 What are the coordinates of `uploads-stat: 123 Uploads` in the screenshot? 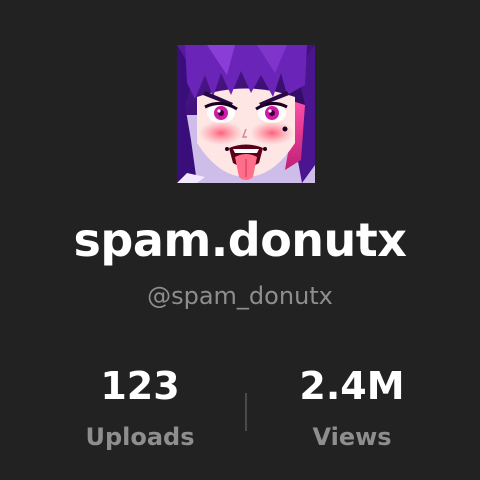 It's located at (140, 407).